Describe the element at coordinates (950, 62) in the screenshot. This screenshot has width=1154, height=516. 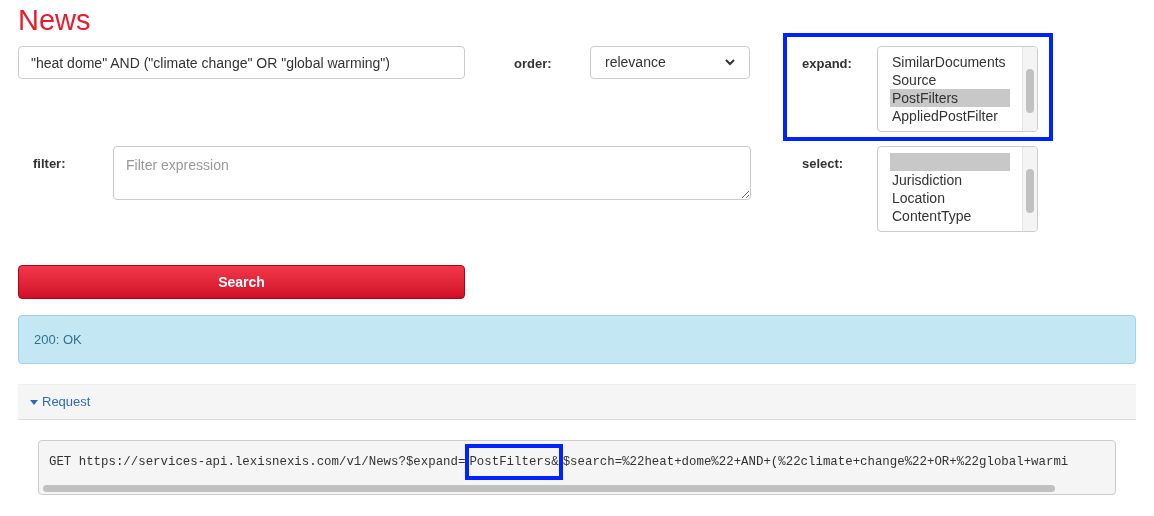
I see `list-option: SimilarDocuments` at that location.